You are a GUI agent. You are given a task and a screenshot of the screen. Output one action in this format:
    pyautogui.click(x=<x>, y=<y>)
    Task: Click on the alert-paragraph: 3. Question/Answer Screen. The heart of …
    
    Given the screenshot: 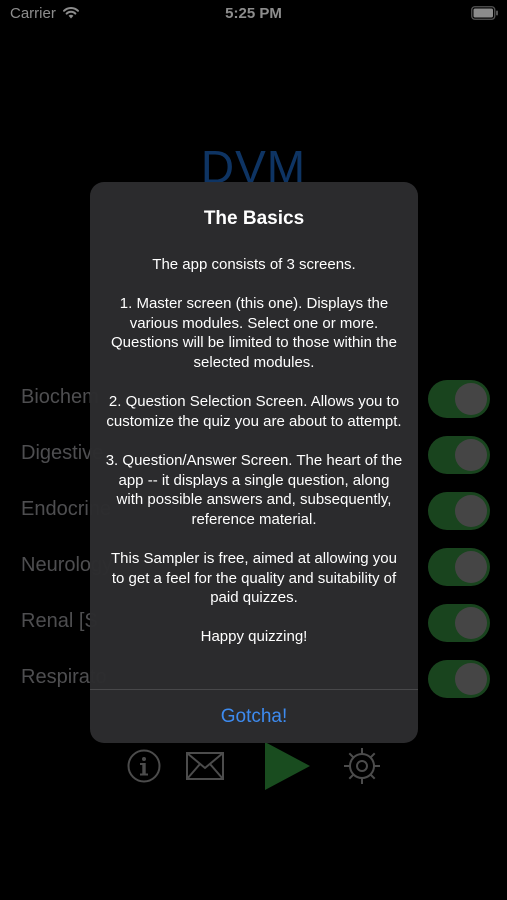 What is the action you would take?
    pyautogui.click(x=254, y=489)
    